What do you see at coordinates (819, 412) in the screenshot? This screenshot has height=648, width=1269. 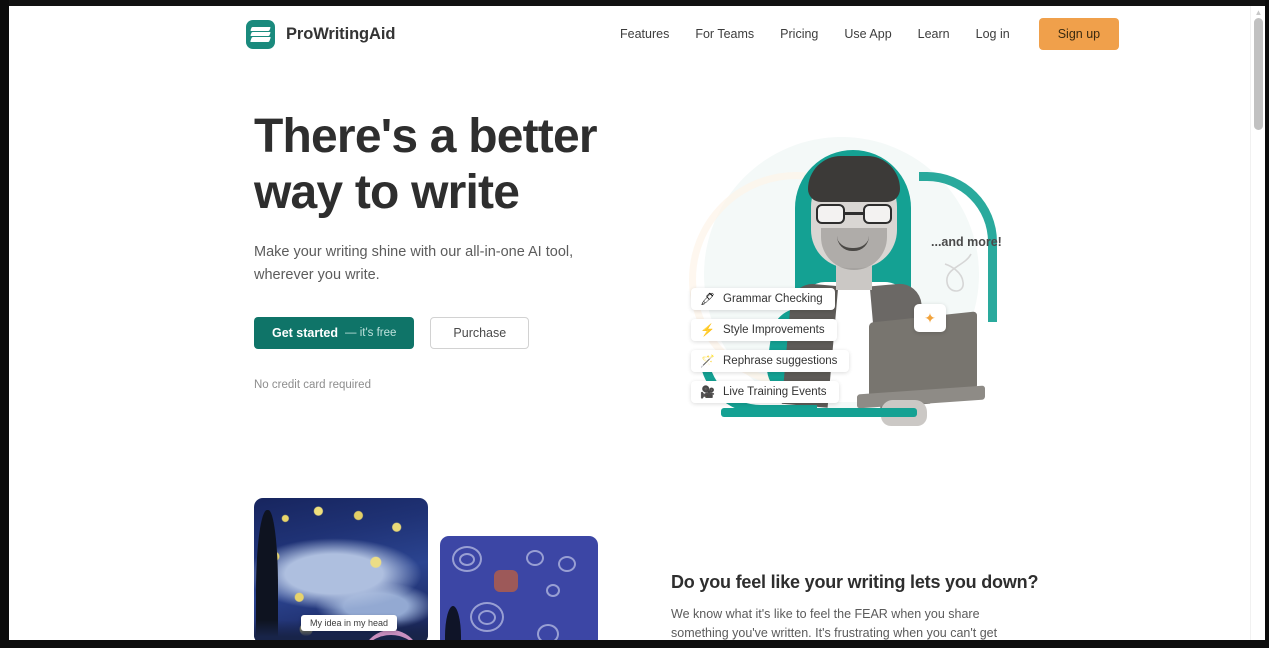 I see `teal-bar-decoration` at bounding box center [819, 412].